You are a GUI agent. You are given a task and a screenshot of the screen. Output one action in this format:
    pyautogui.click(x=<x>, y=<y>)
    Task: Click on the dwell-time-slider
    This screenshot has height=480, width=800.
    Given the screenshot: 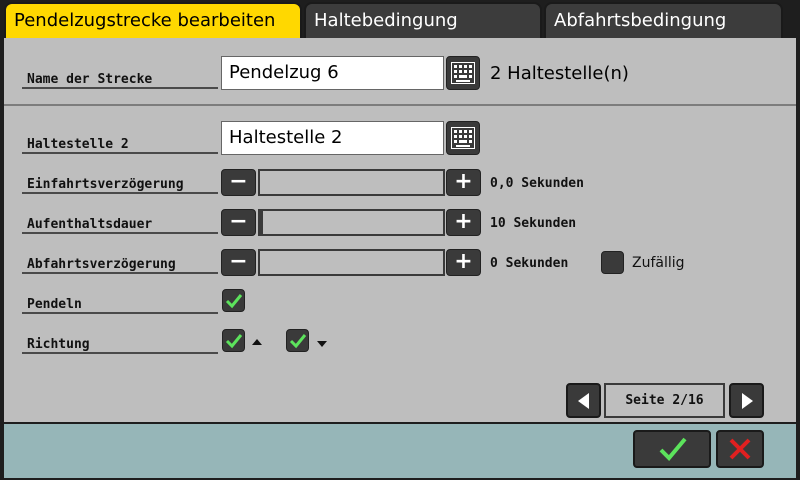 What is the action you would take?
    pyautogui.click(x=351, y=222)
    